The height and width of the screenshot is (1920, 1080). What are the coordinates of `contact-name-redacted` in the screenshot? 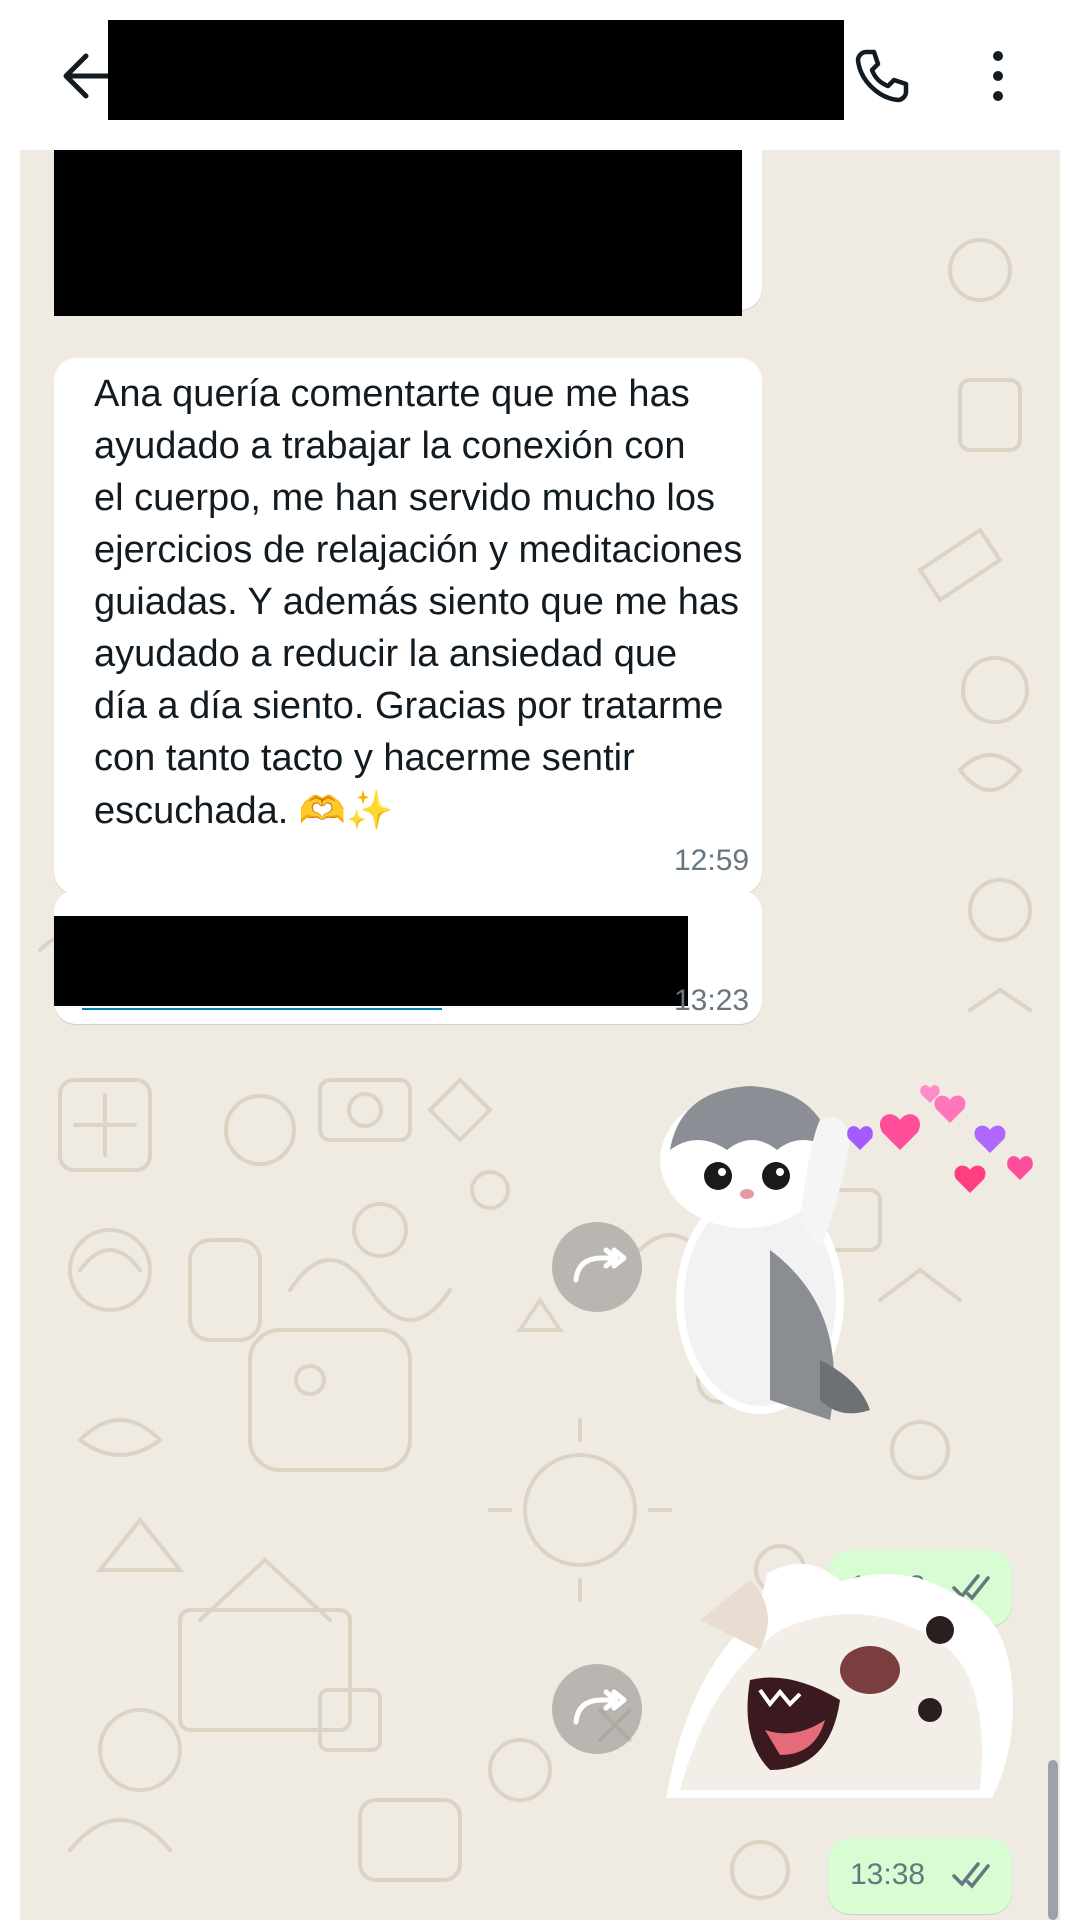 It's located at (476, 70).